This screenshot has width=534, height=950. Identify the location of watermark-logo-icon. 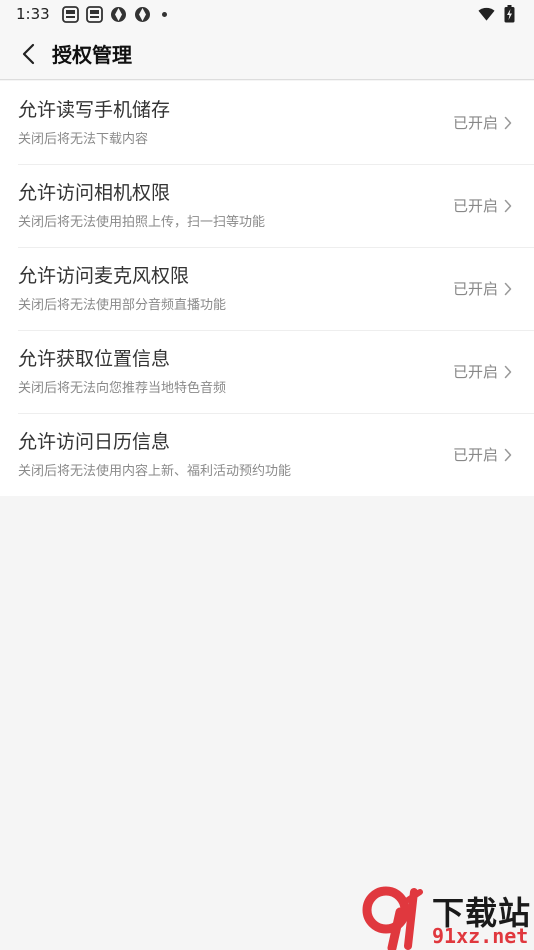
(392, 918).